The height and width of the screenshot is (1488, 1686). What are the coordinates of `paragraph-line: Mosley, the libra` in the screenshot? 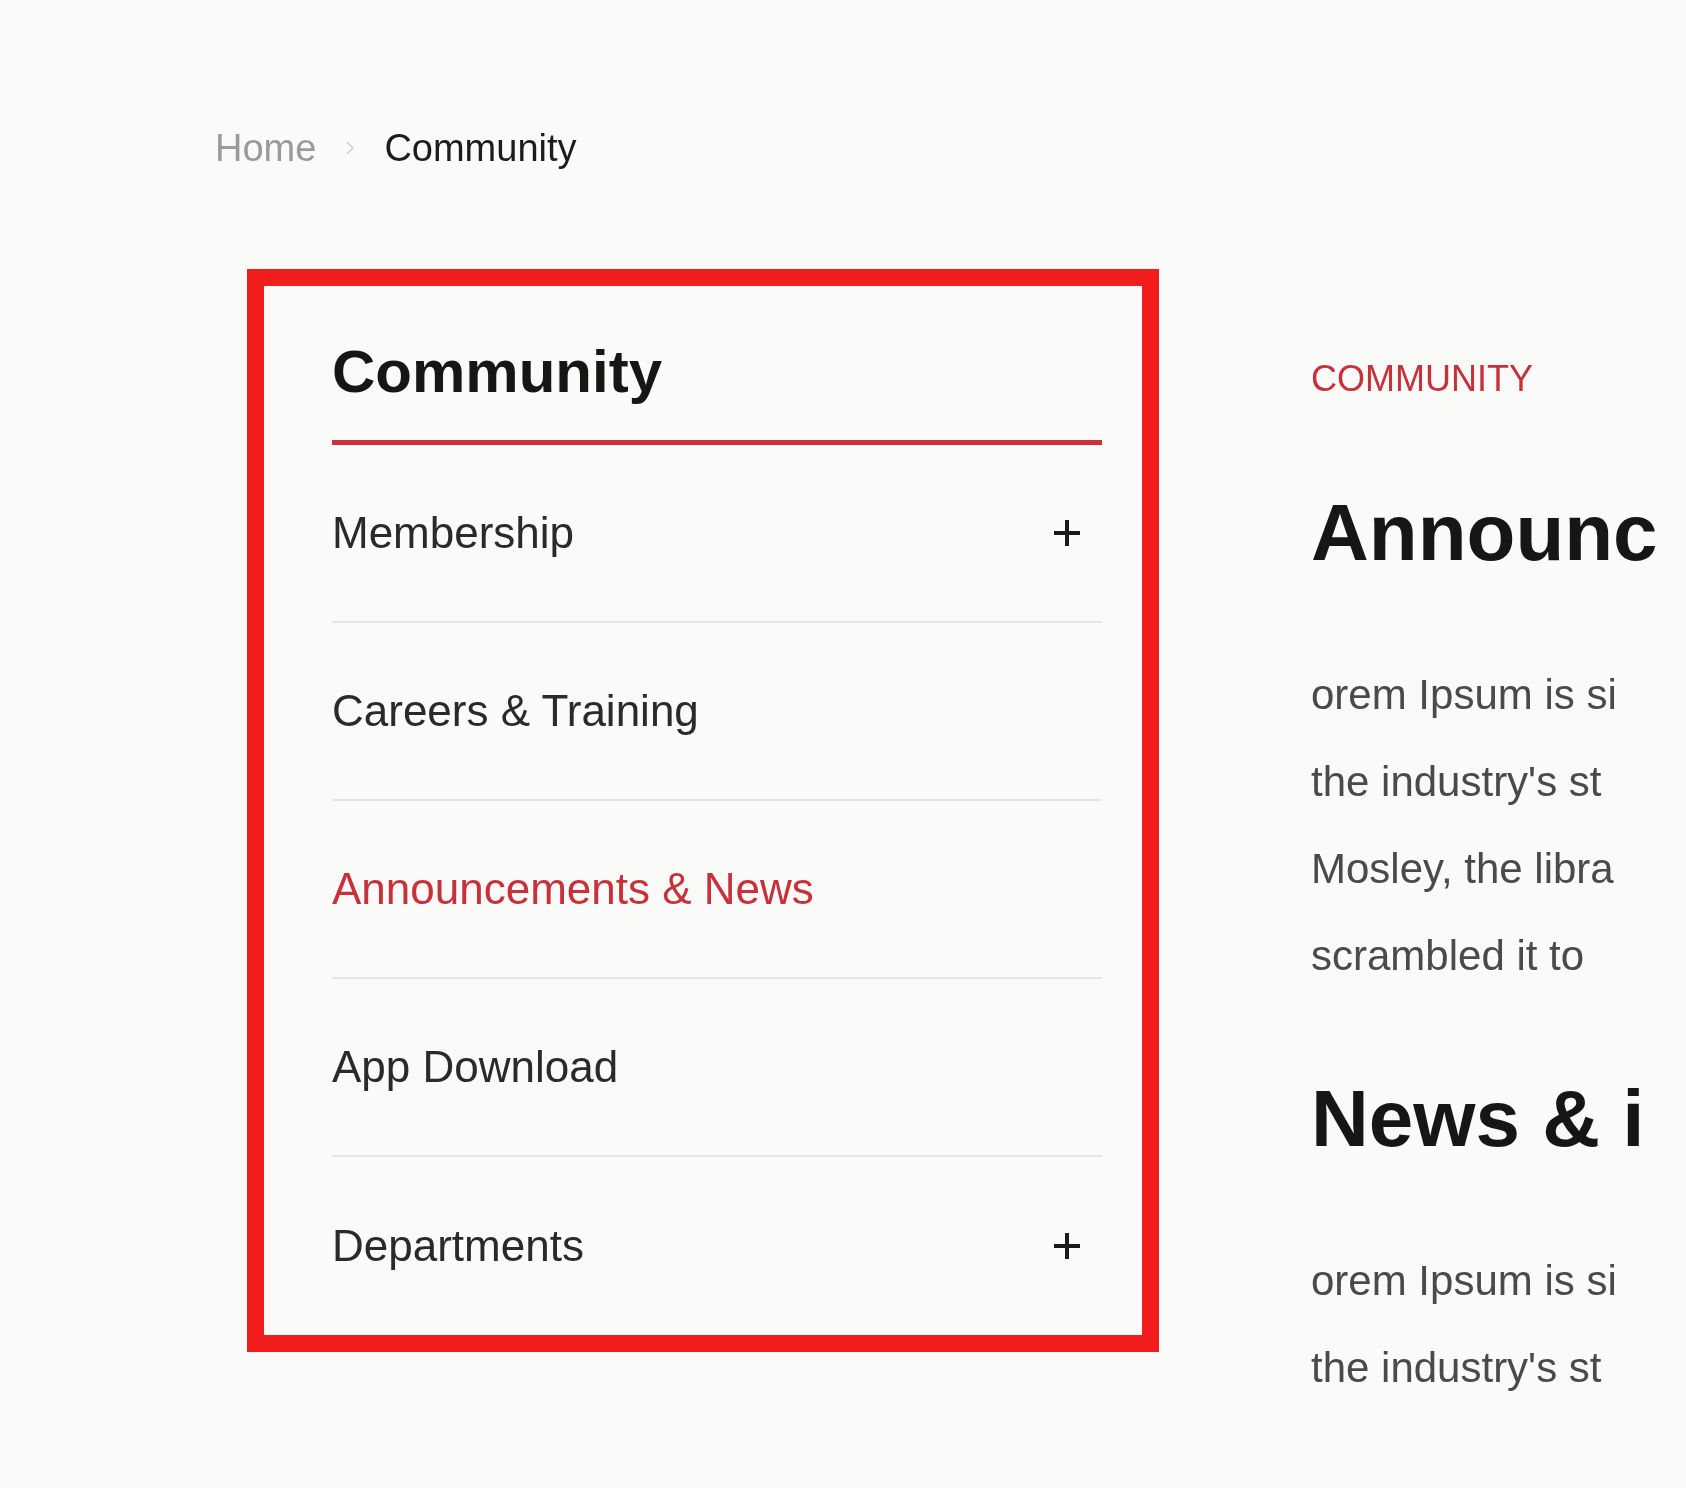 It's located at (1463, 869).